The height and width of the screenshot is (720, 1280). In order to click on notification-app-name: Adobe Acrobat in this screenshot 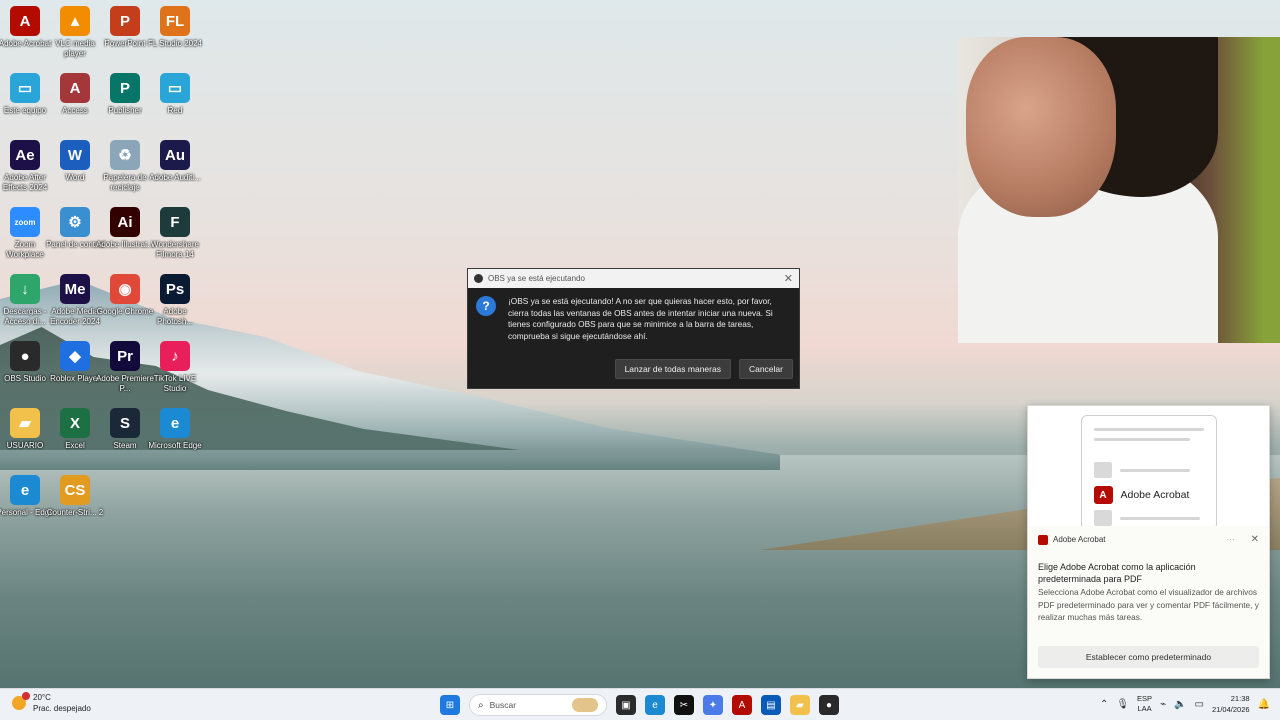, I will do `click(1079, 539)`.